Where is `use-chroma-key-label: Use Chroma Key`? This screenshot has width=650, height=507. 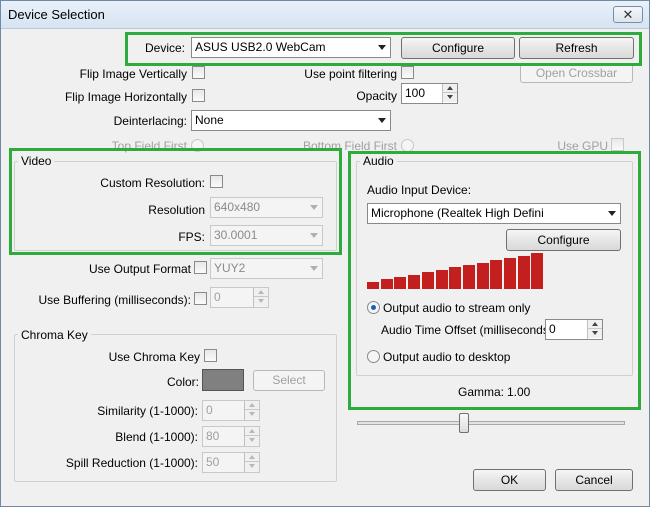
use-chroma-key-label: Use Chroma Key is located at coordinates (154, 357).